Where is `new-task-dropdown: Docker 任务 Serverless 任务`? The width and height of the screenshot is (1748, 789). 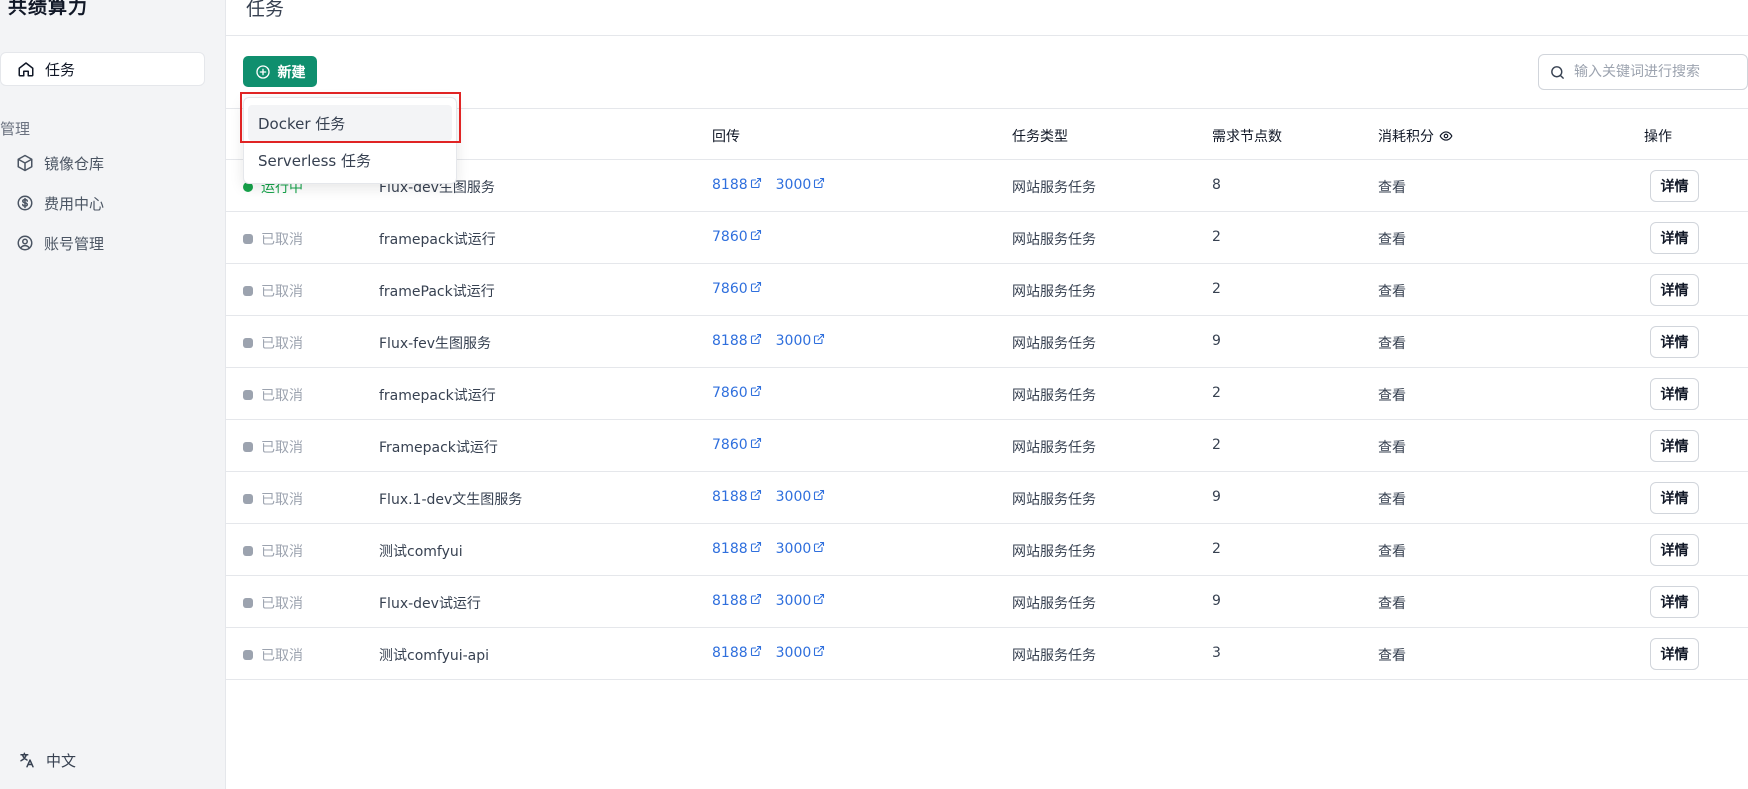 new-task-dropdown: Docker 任务 Serverless 任务 is located at coordinates (350, 140).